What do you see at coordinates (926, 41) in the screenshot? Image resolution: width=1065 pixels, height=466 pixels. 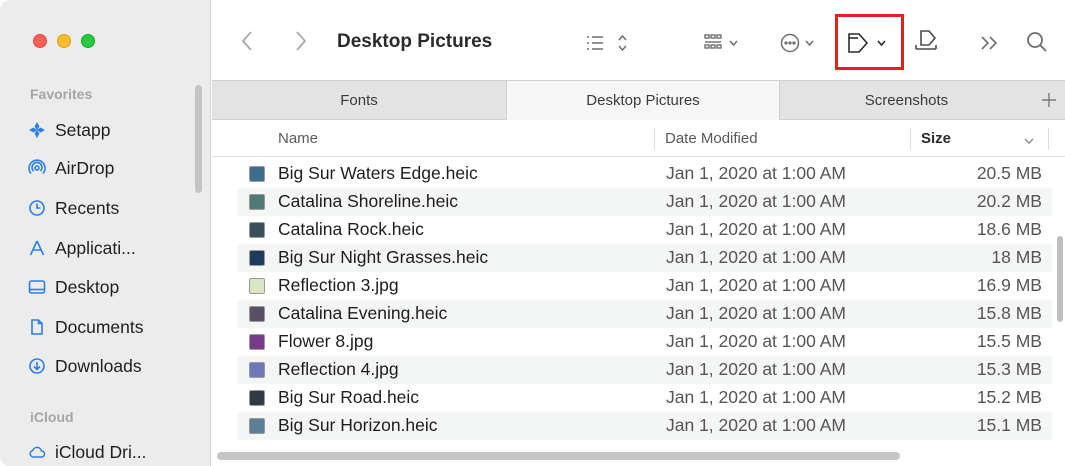 I see `share-drive-button` at bounding box center [926, 41].